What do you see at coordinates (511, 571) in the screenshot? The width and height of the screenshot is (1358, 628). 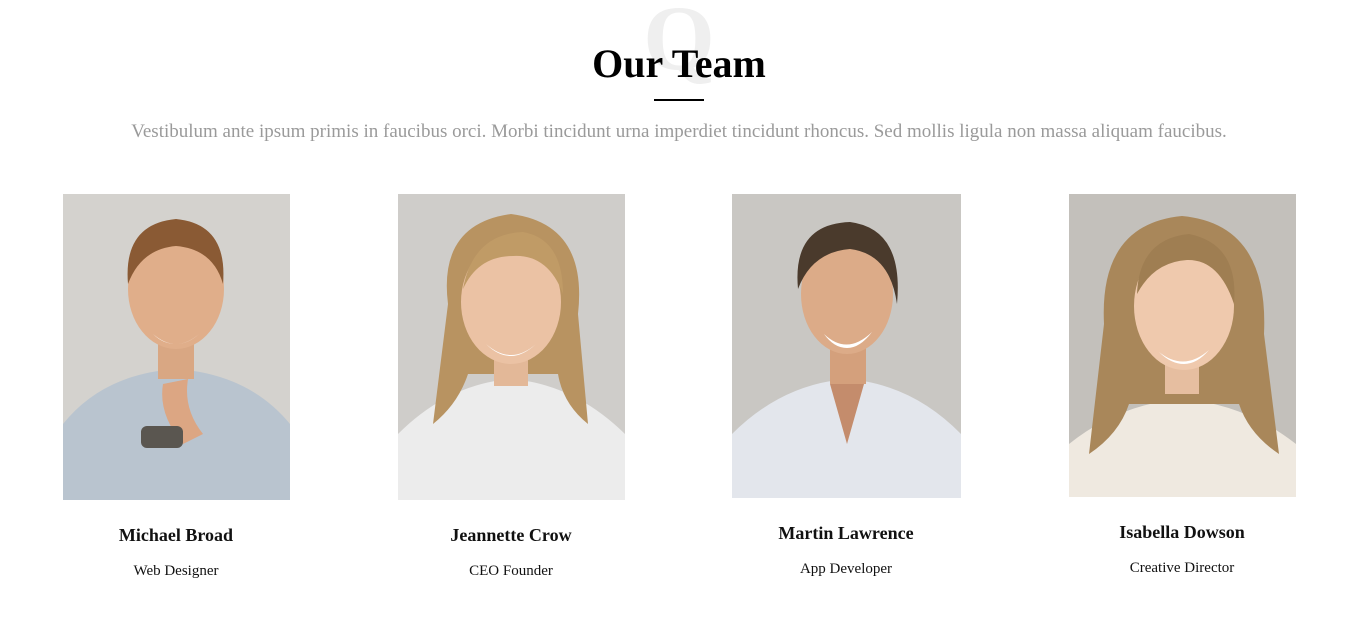 I see `member-role: CEO Founder` at bounding box center [511, 571].